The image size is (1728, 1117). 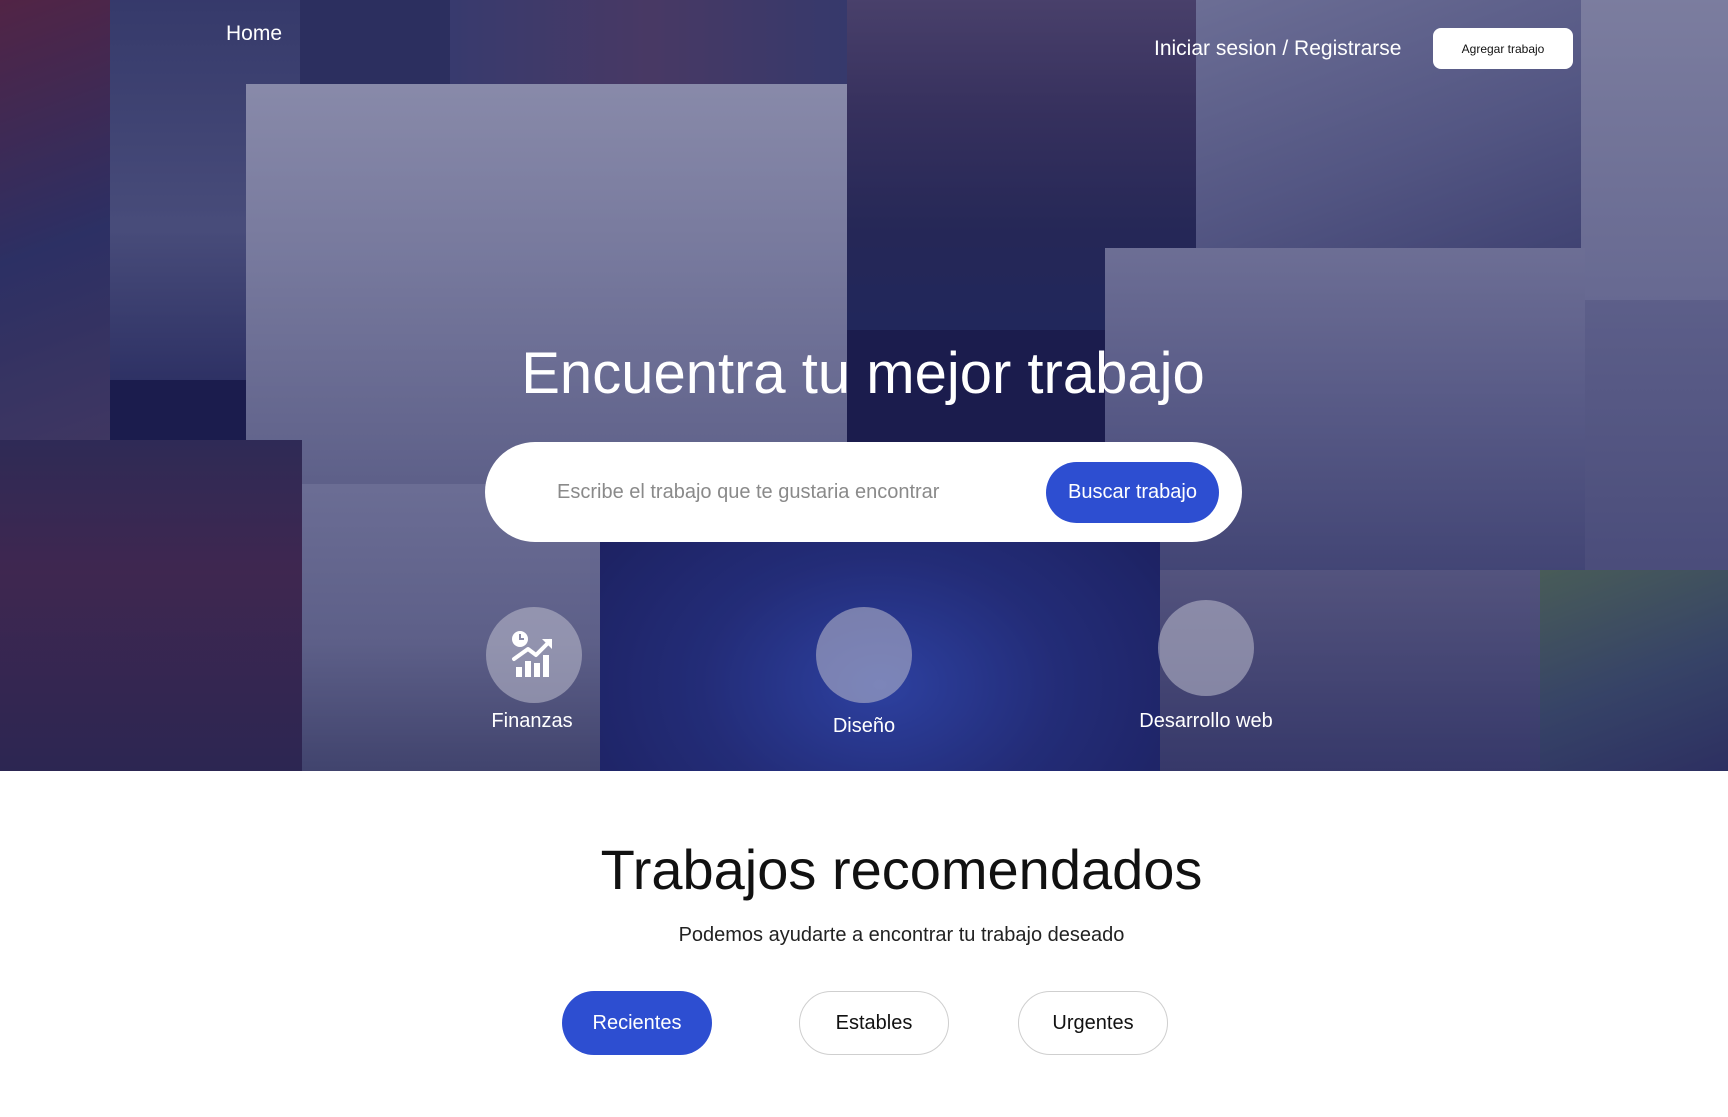 What do you see at coordinates (864, 726) in the screenshot?
I see `category-label-diseno: Diseño` at bounding box center [864, 726].